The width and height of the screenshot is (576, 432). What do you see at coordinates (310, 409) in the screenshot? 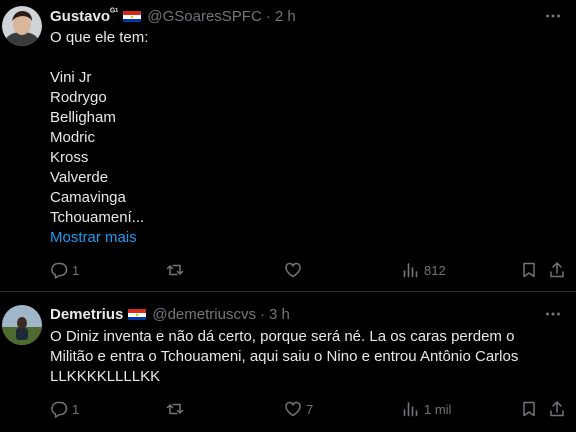
I see `like-count: 7` at bounding box center [310, 409].